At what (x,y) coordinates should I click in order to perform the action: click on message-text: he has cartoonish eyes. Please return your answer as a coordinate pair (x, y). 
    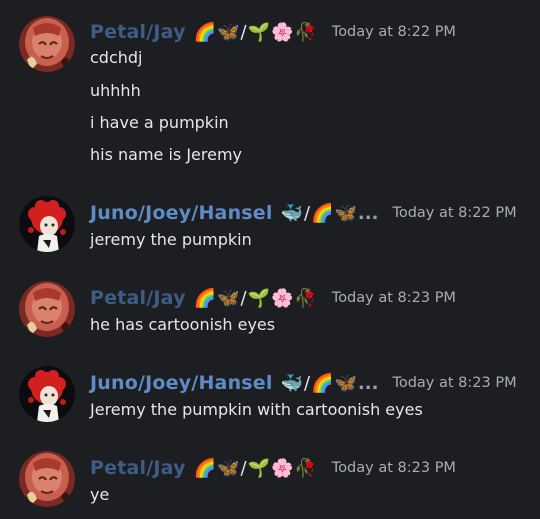
    Looking at the image, I should click on (183, 324).